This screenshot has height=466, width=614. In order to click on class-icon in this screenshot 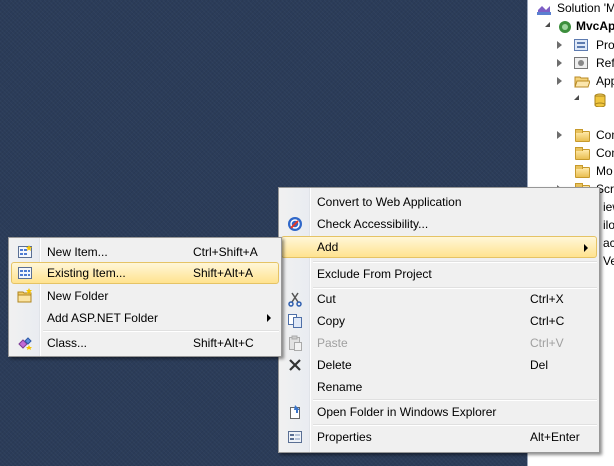, I will do `click(25, 343)`.